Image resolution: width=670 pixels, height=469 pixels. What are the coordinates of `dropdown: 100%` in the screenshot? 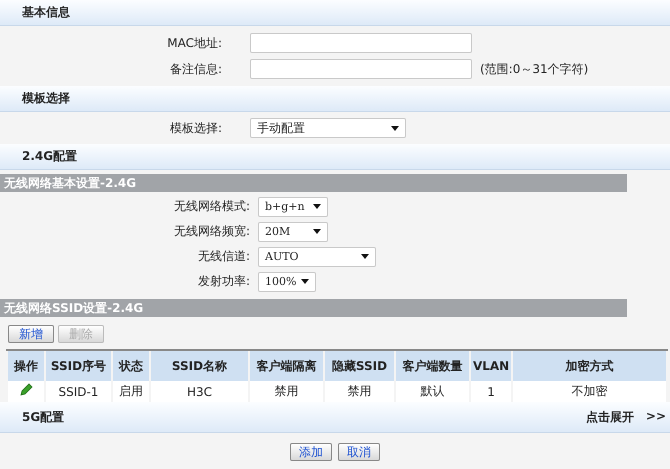 It's located at (287, 282).